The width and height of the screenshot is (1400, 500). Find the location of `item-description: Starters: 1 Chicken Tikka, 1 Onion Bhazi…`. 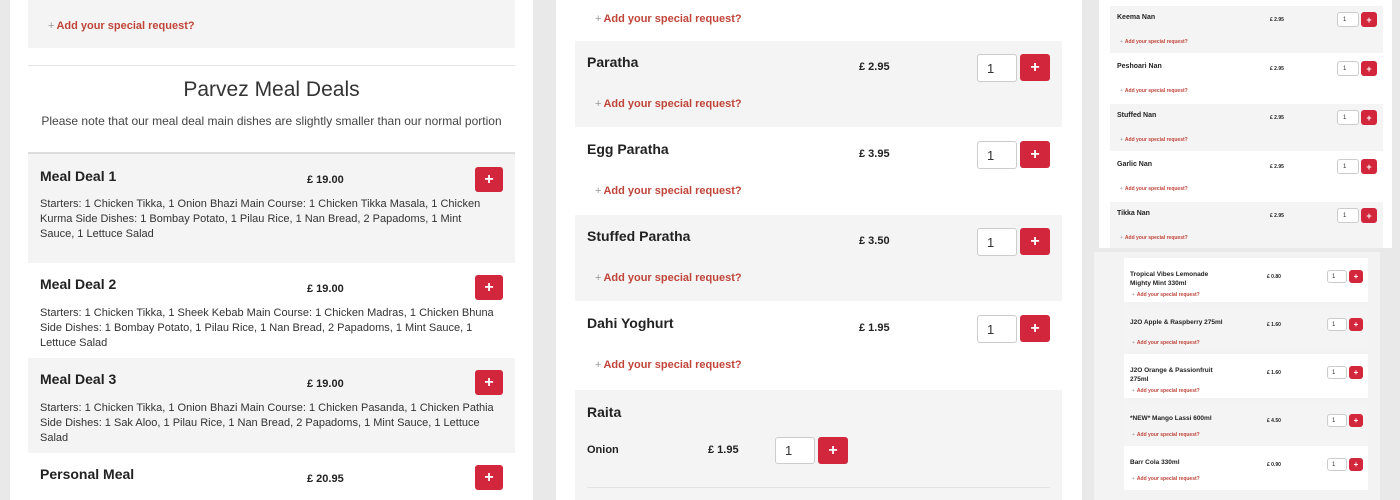

item-description: Starters: 1 Chicken Tikka, 1 Onion Bhazi… is located at coordinates (267, 423).